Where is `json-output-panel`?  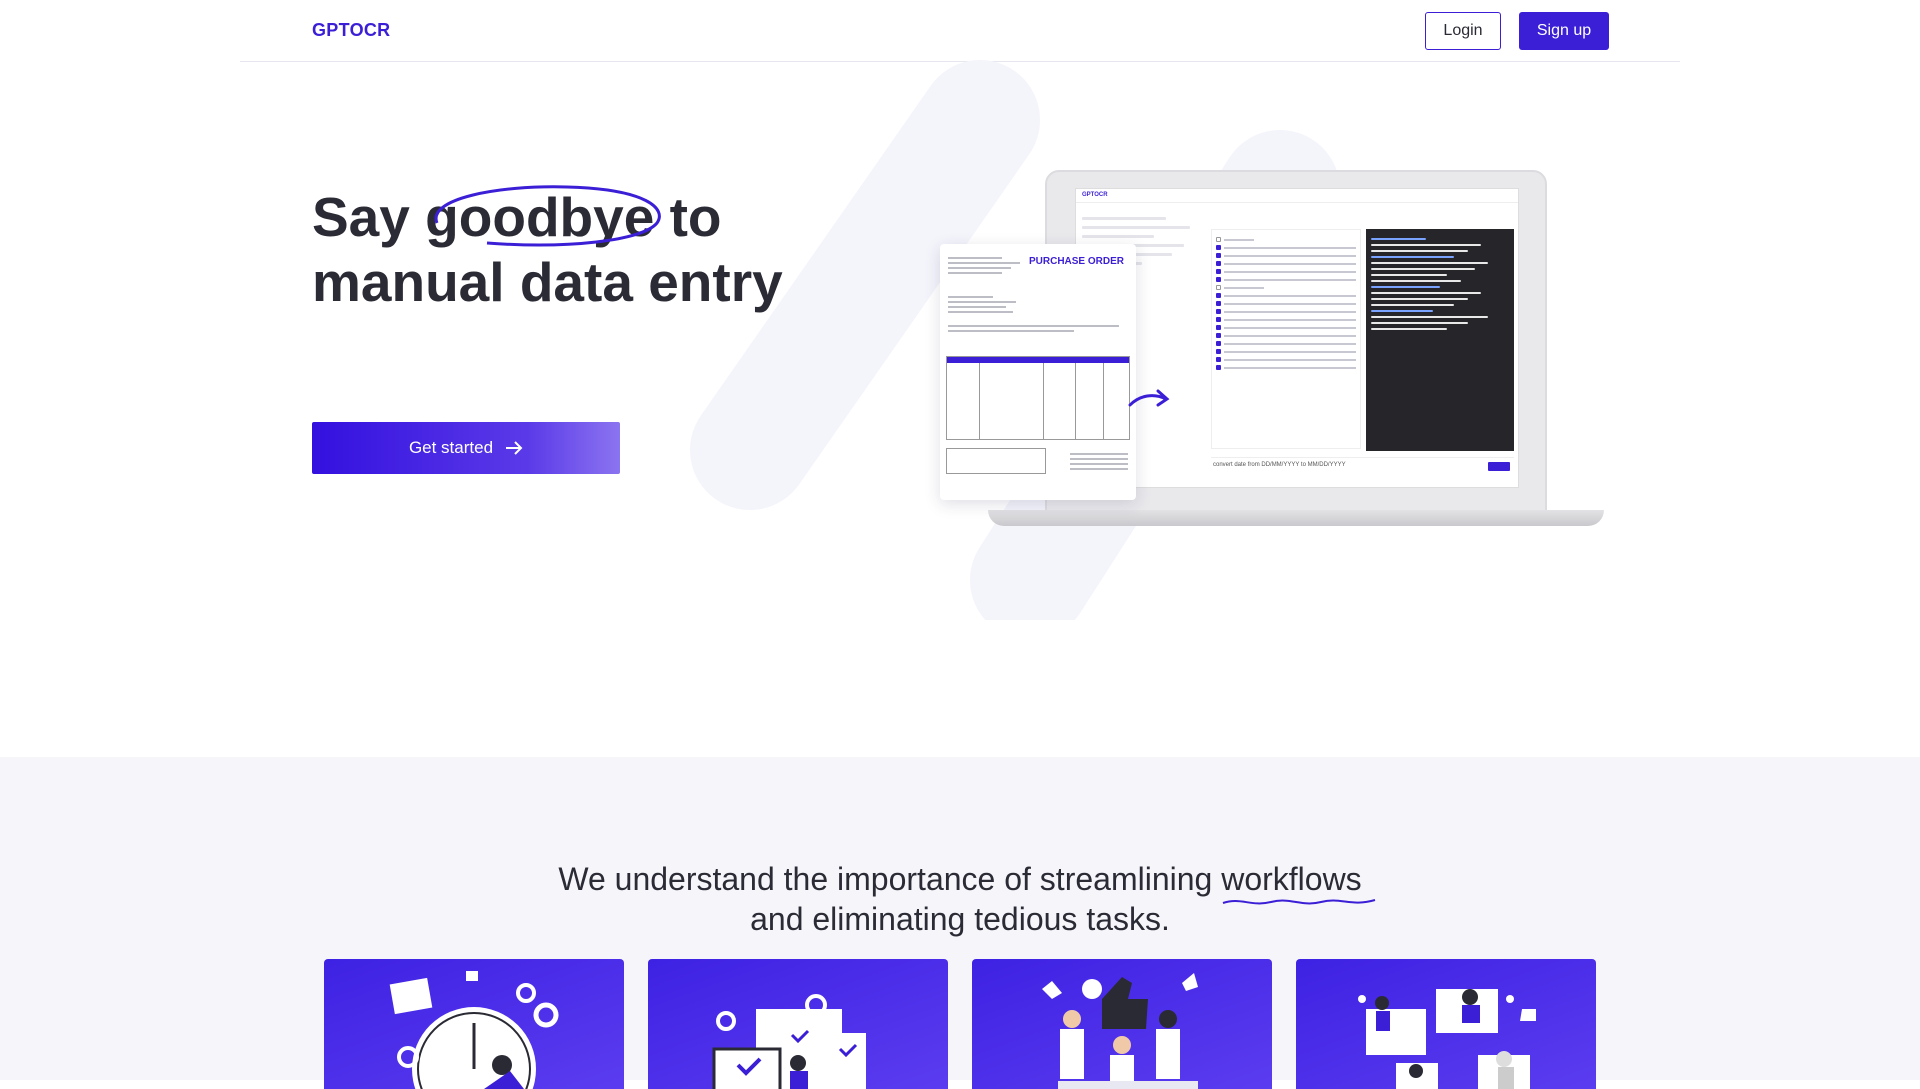 json-output-panel is located at coordinates (1440, 340).